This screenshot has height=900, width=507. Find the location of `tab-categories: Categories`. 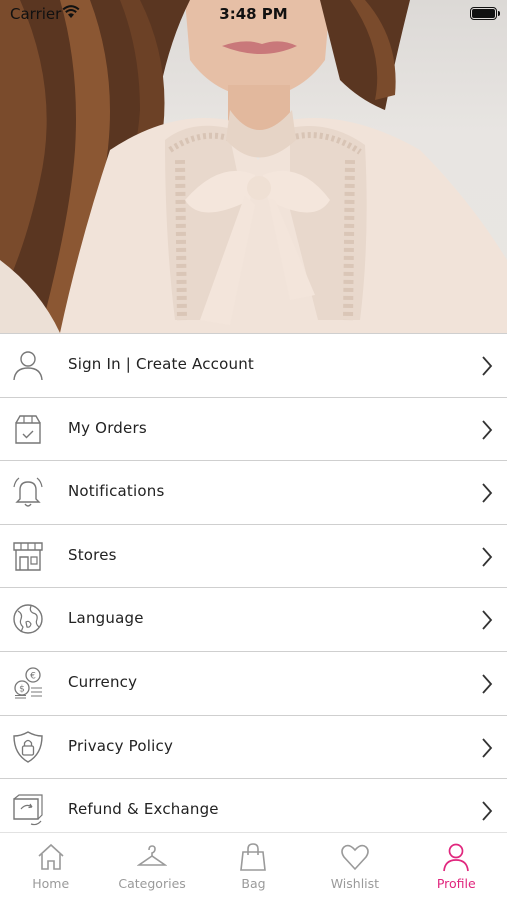

tab-categories: Categories is located at coordinates (151, 866).